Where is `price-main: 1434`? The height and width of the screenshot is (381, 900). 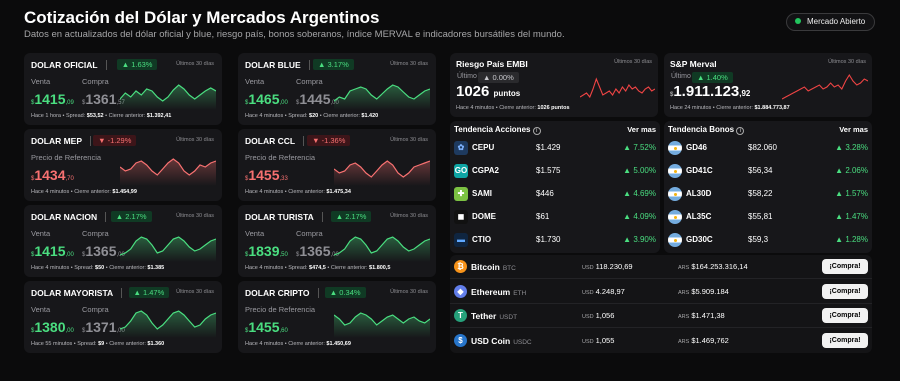 price-main: 1434 is located at coordinates (50, 175).